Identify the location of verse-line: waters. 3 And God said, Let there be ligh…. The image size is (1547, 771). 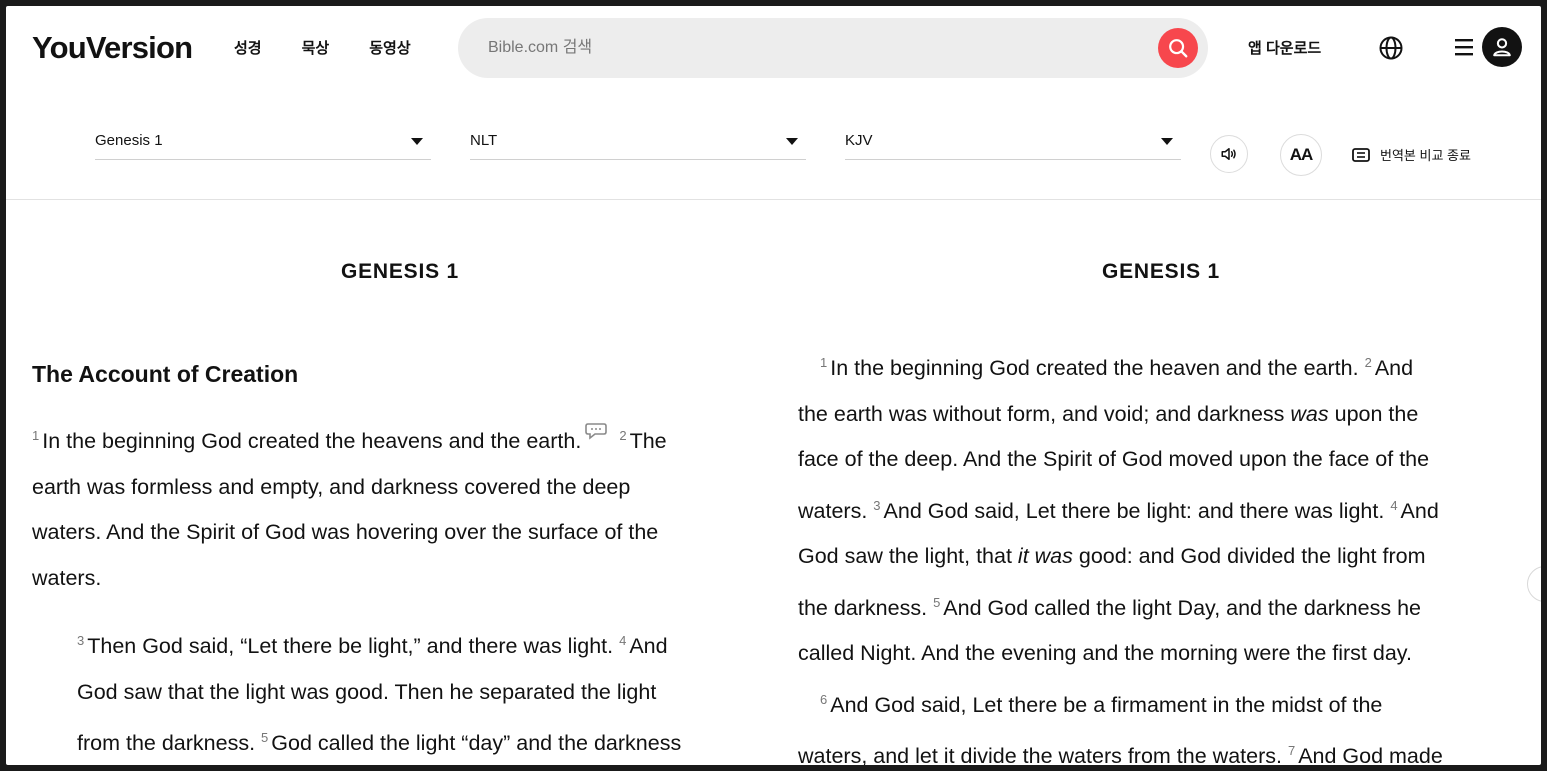
(1169, 509).